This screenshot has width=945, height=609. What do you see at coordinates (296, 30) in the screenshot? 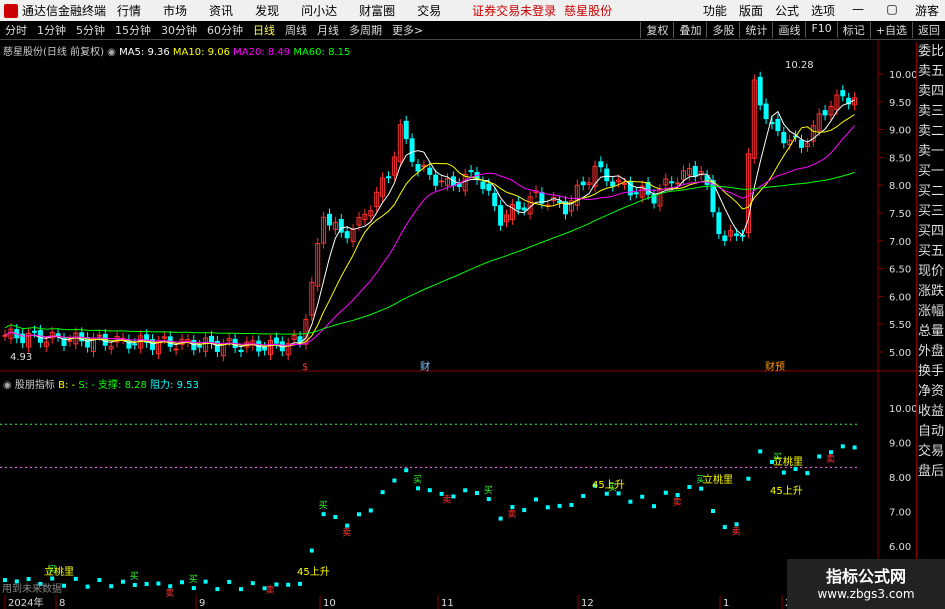
I see `period-weekly: 周线` at bounding box center [296, 30].